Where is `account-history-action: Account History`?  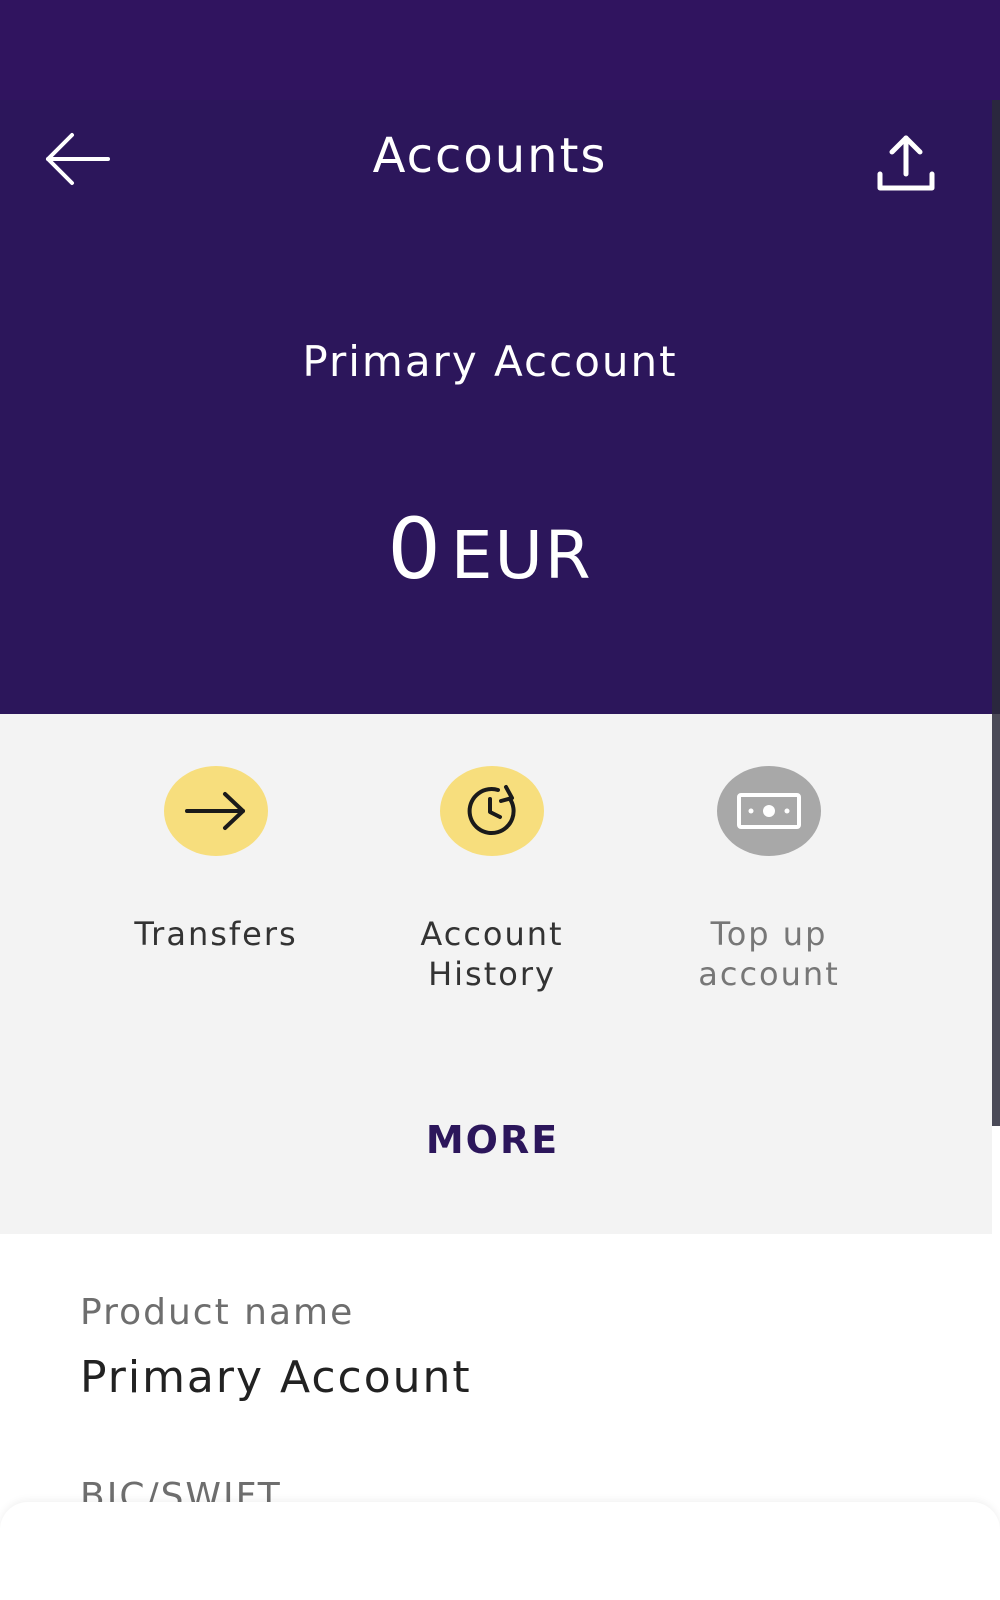 account-history-action: Account History is located at coordinates (492, 880).